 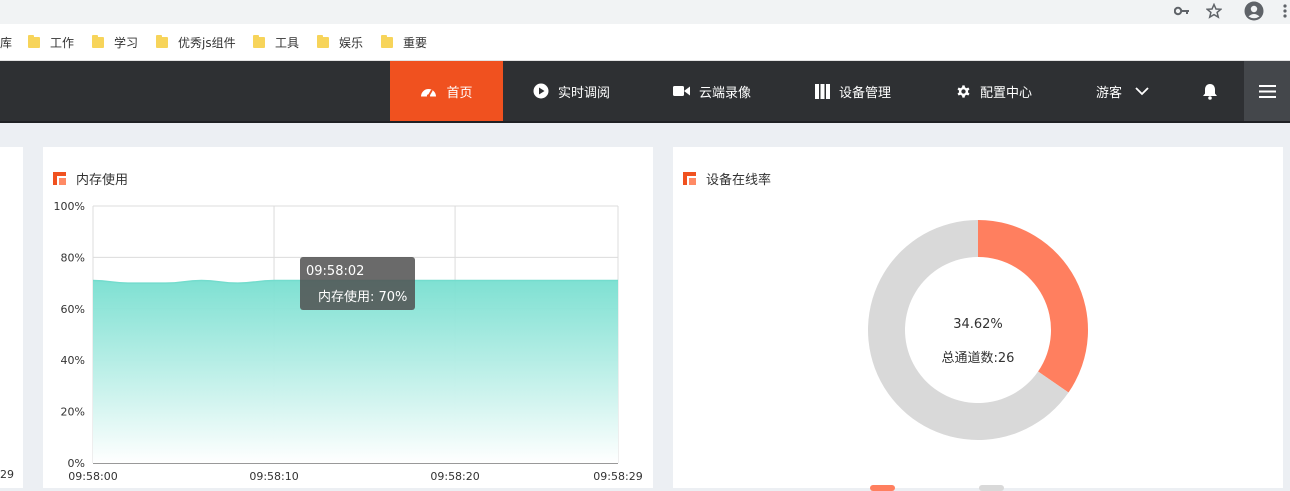 I want to click on y-tick-label: 40%, so click(x=73, y=360).